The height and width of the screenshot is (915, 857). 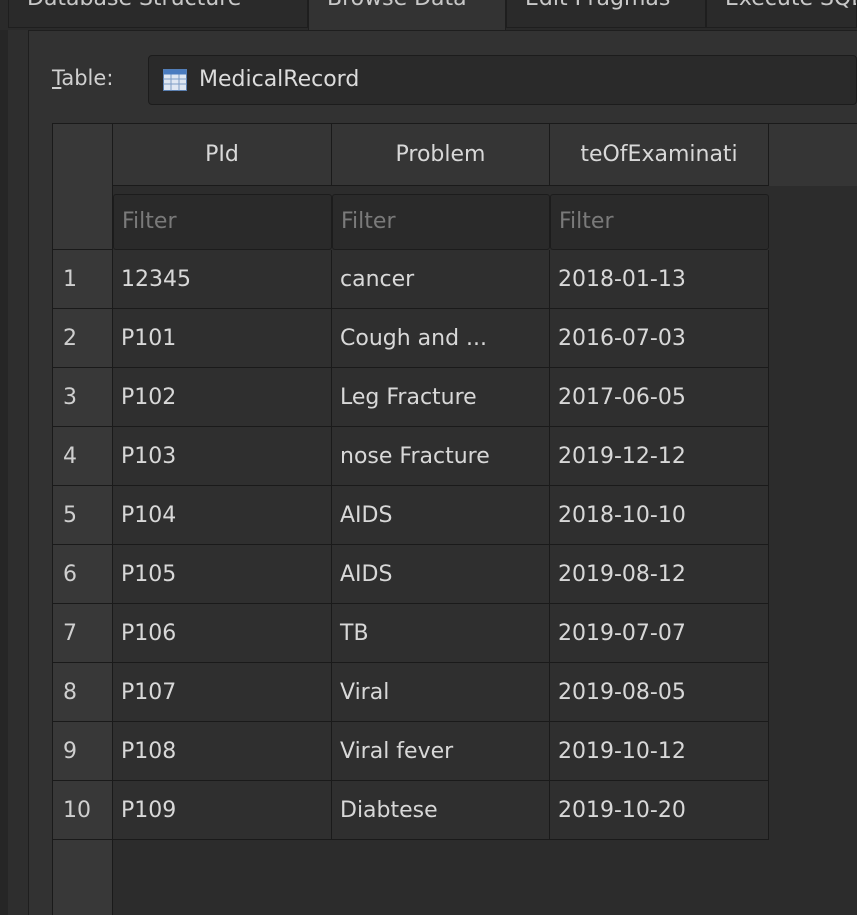 I want to click on filter-input-pid: Filter, so click(x=222, y=222).